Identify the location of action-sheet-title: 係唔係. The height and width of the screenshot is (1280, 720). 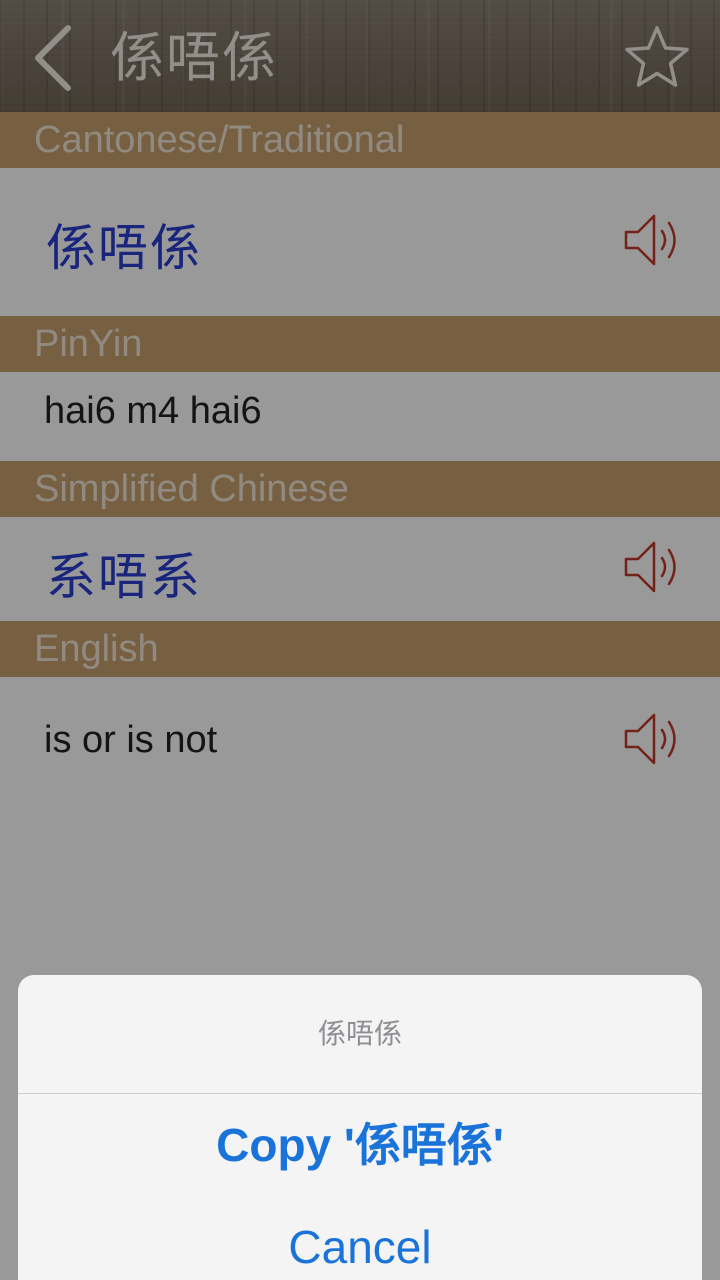
(359, 1033).